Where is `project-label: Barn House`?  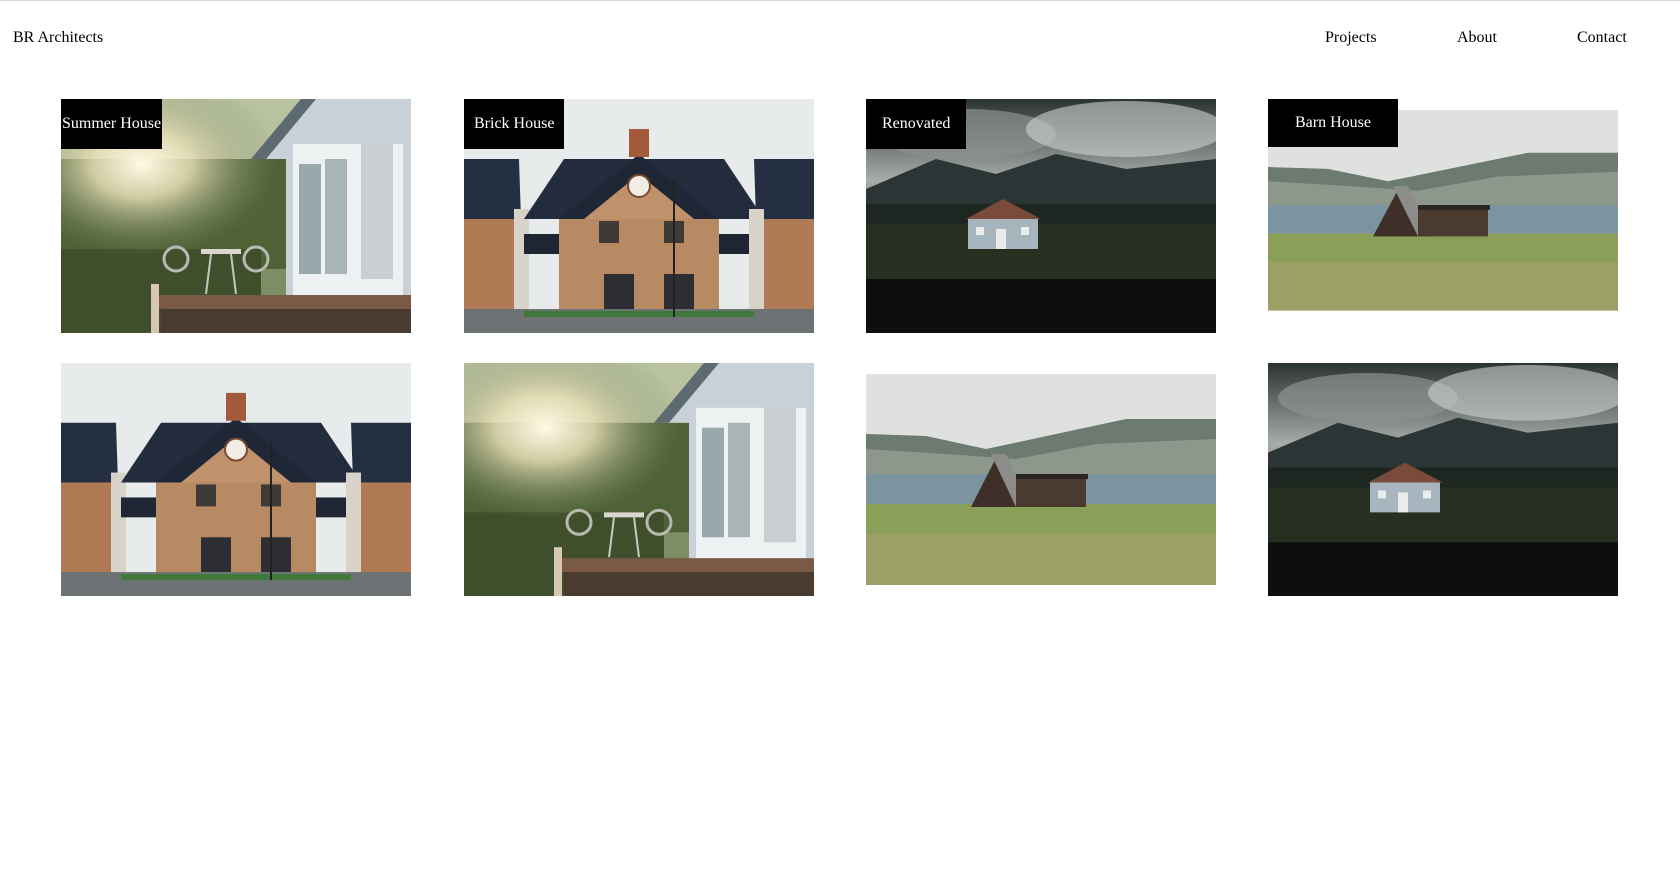
project-label: Barn House is located at coordinates (1333, 123).